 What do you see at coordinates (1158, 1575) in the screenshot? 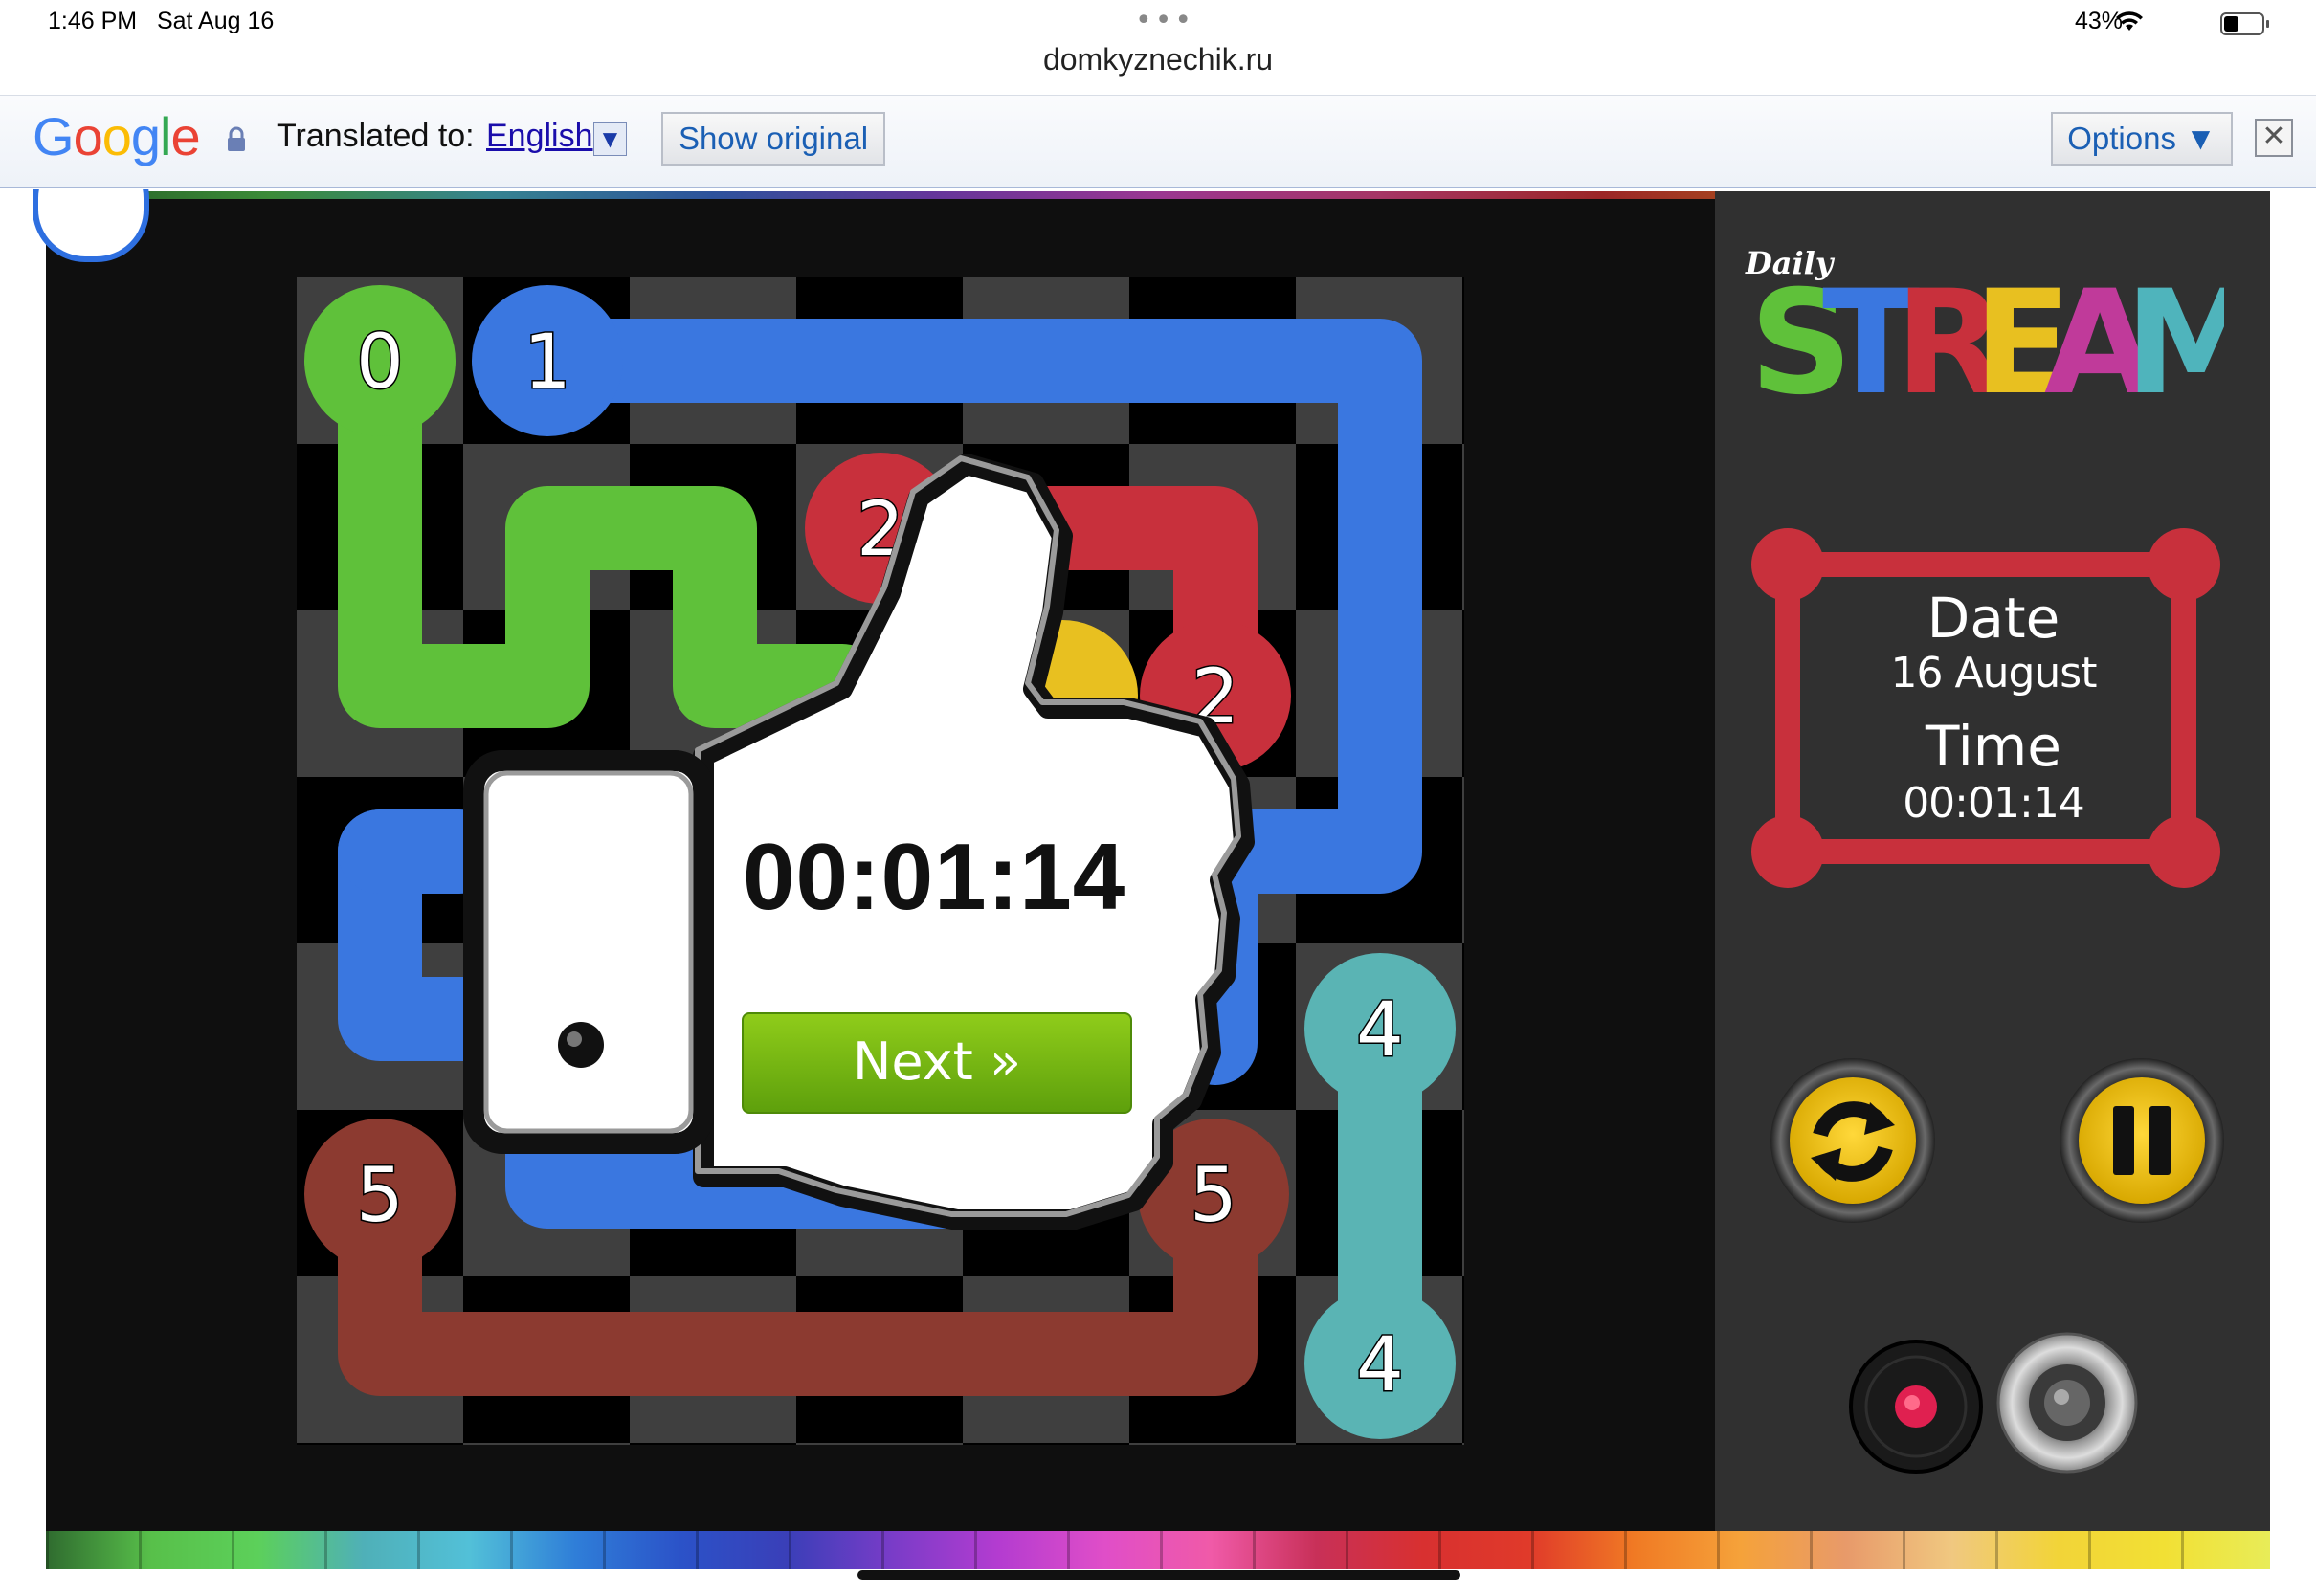
I see `home-indicator` at bounding box center [1158, 1575].